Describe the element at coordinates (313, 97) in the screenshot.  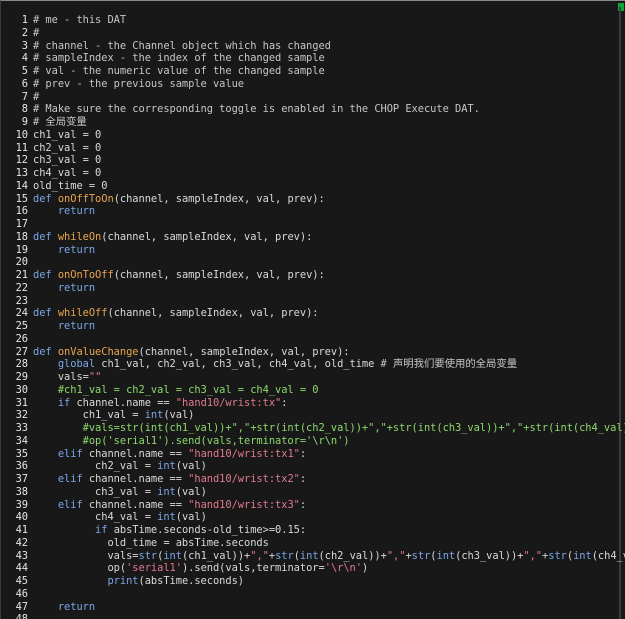
I see `code-line: 7 #` at that location.